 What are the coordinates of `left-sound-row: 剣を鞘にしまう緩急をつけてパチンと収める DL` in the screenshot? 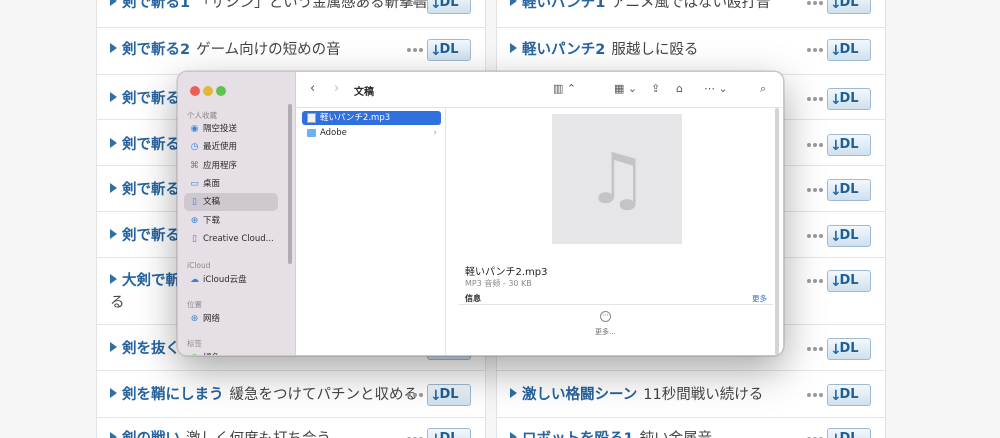 It's located at (291, 394).